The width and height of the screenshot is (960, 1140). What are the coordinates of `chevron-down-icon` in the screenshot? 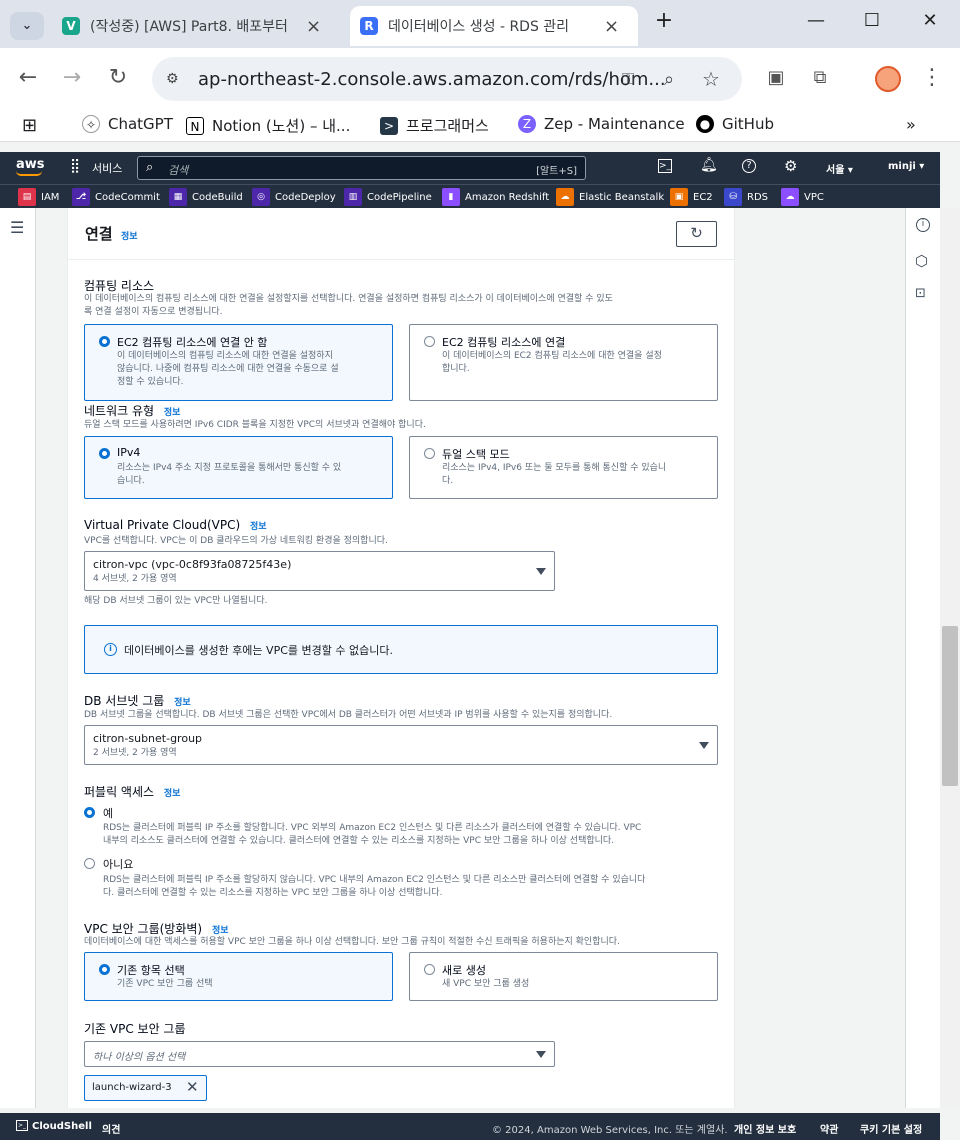 It's located at (541, 571).